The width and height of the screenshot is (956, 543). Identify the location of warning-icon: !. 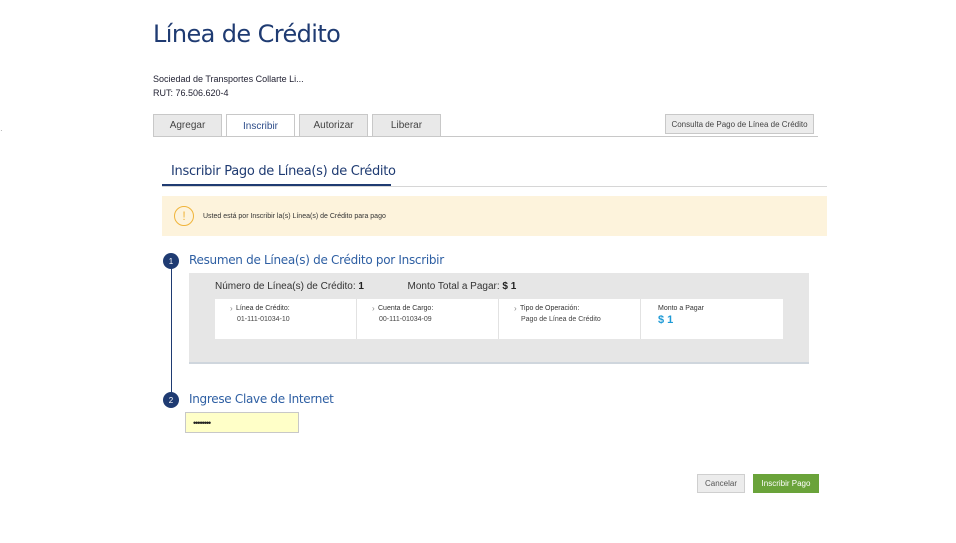
(184, 216).